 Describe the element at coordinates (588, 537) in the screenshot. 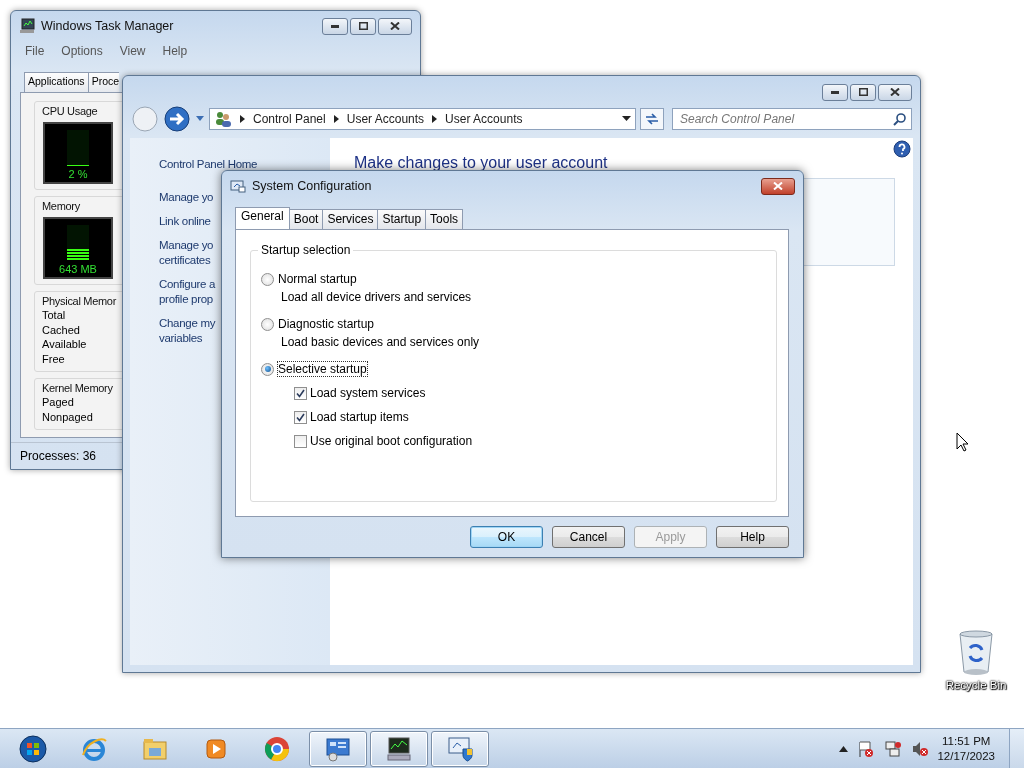

I see `dialog-button: Cancel` at that location.